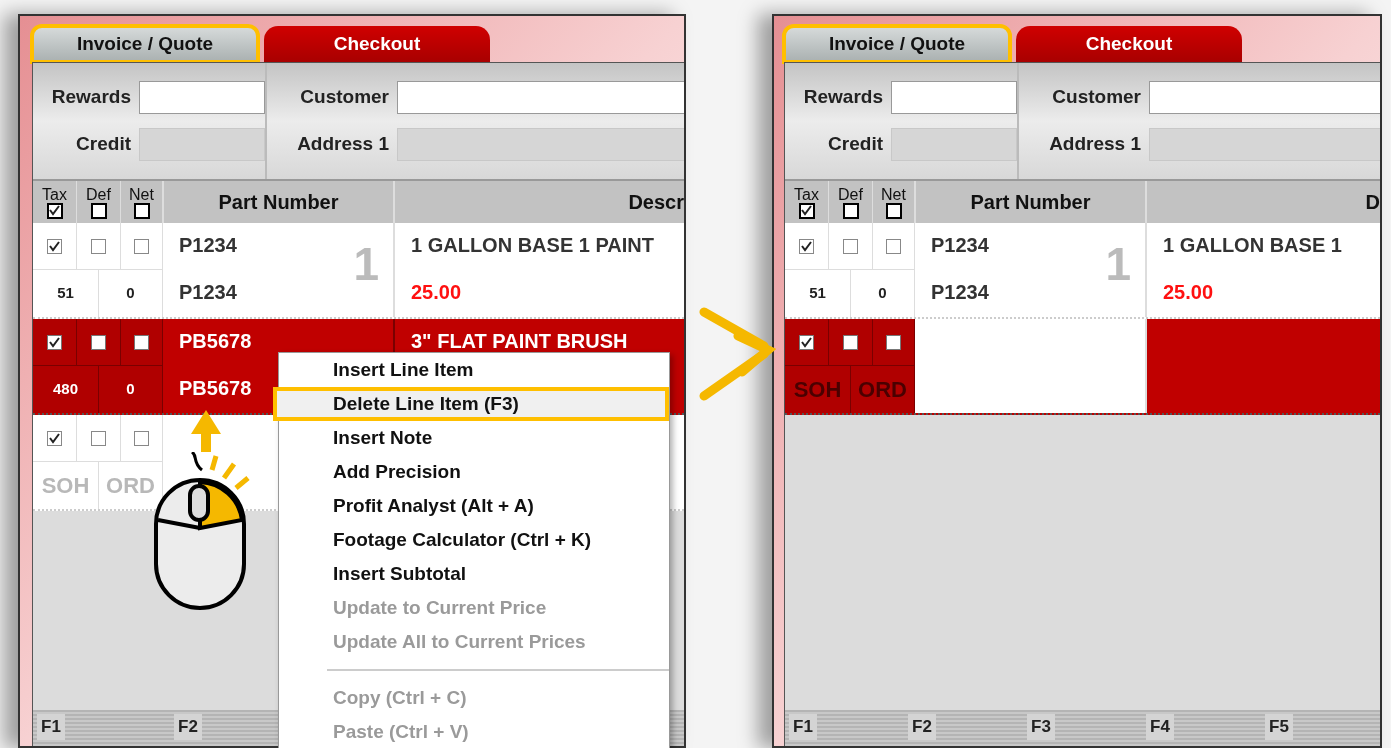 The height and width of the screenshot is (748, 1391). I want to click on menu-item: Insert Line Item, so click(474, 370).